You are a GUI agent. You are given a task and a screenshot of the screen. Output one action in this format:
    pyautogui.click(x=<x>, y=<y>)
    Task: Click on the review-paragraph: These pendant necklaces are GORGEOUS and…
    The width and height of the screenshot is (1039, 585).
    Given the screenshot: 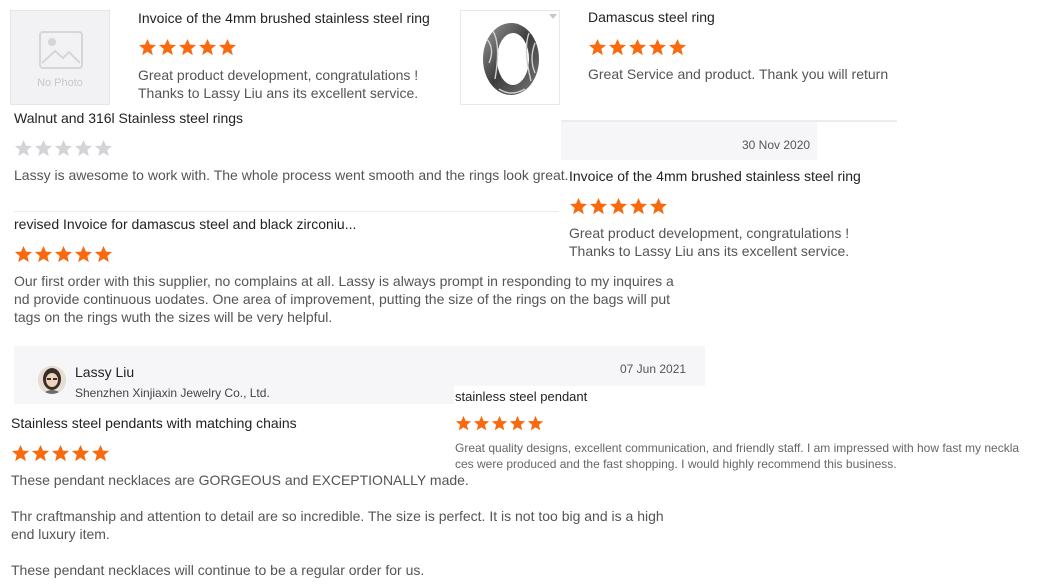 What is the action you would take?
    pyautogui.click(x=240, y=480)
    